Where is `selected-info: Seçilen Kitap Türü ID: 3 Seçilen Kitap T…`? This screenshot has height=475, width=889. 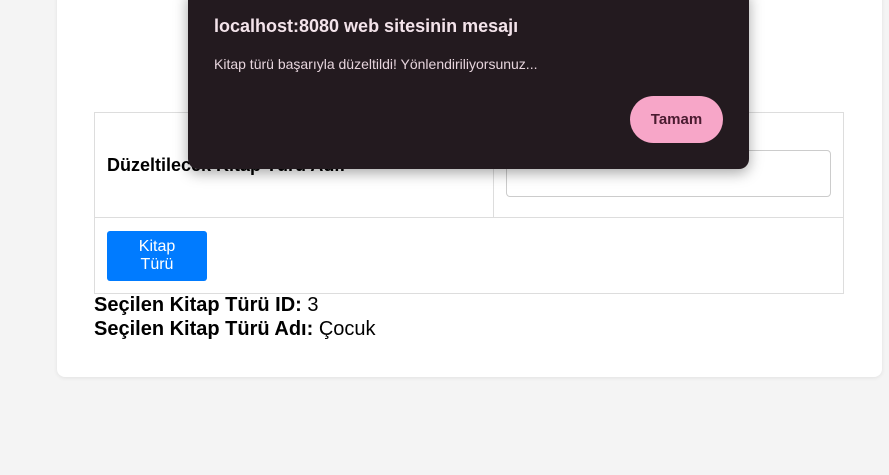 selected-info: Seçilen Kitap Türü ID: 3 Seçilen Kitap T… is located at coordinates (235, 317).